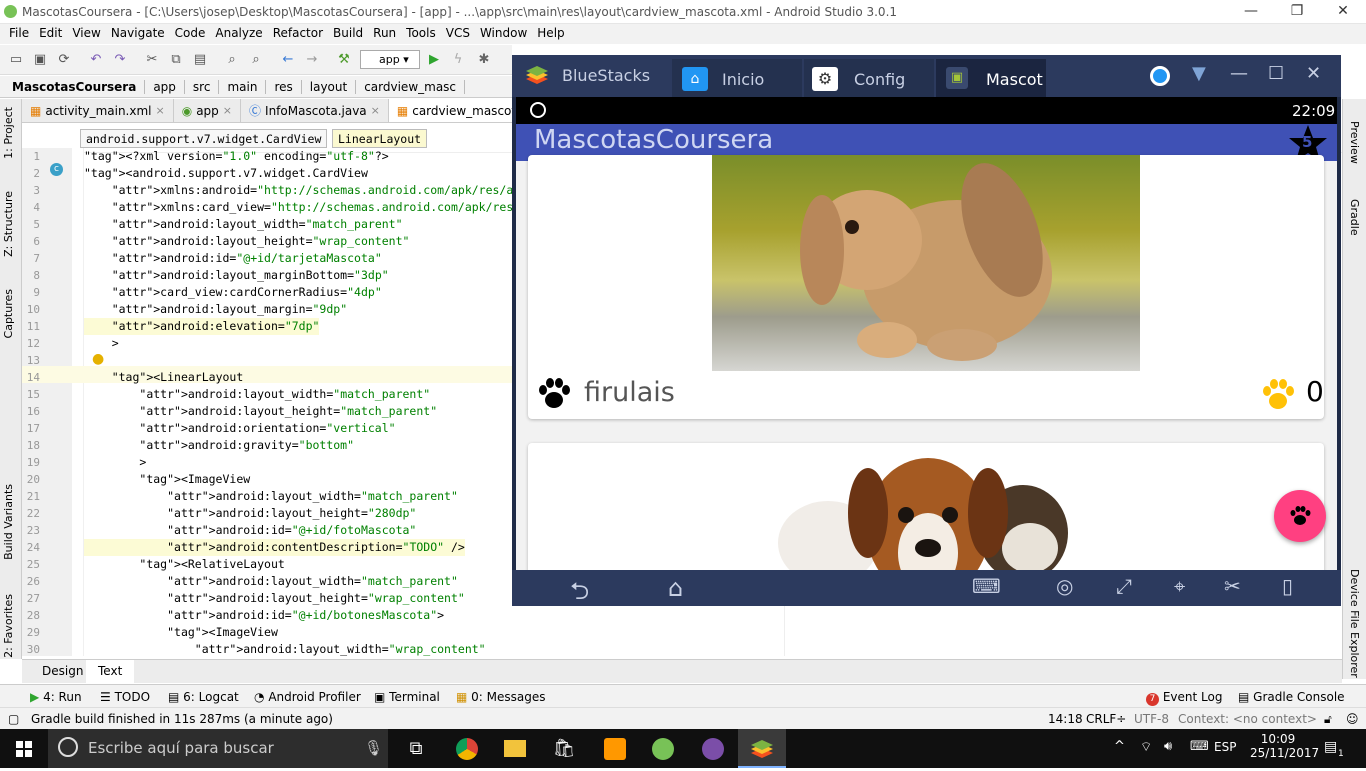 The height and width of the screenshot is (771, 1366). Describe the element at coordinates (120, 60) in the screenshot. I see `redo-icon: ↷` at that location.